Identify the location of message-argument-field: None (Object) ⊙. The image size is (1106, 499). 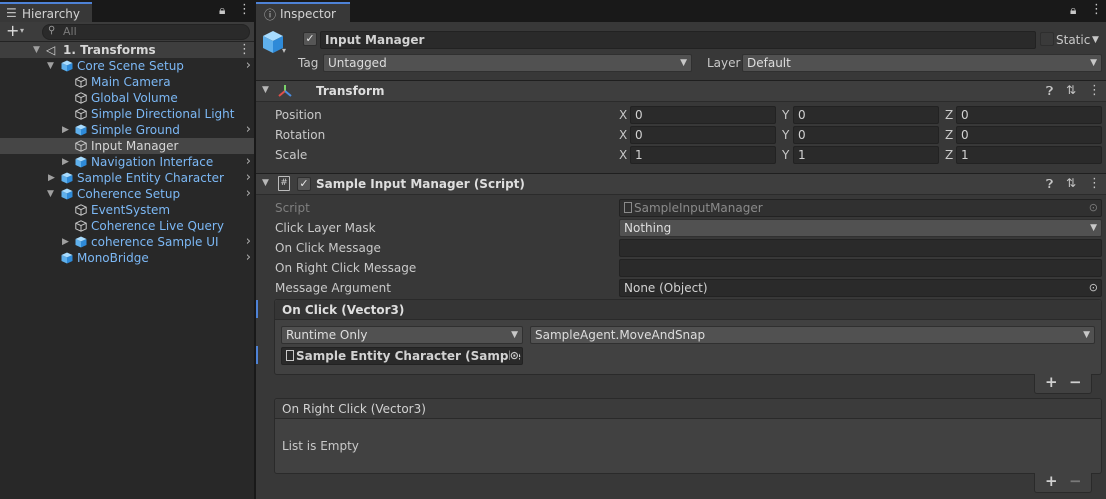
(860, 288).